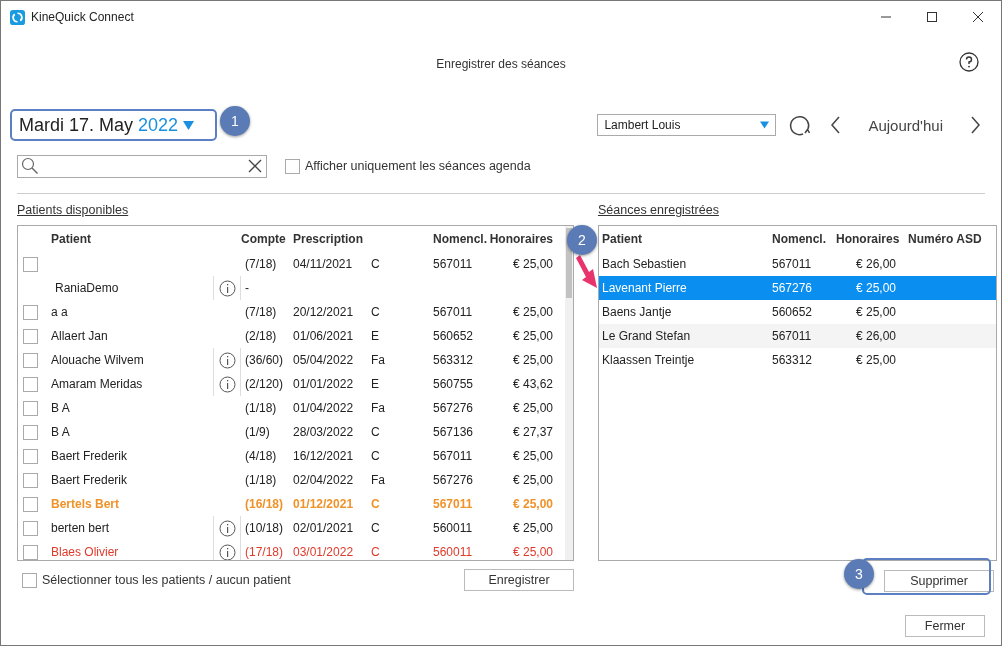  I want to click on patient-name: a a, so click(60, 312).